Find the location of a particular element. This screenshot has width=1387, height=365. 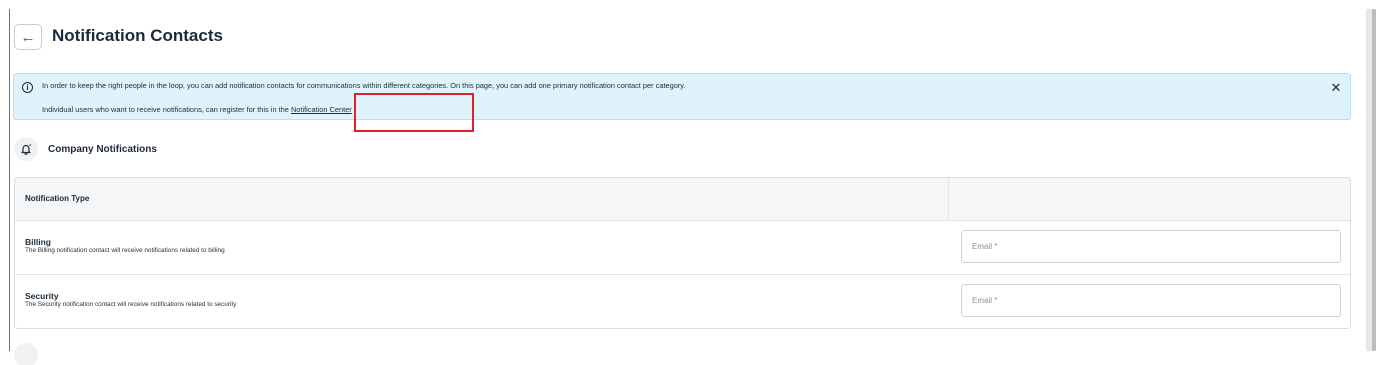

next-section-icon is located at coordinates (26, 354).